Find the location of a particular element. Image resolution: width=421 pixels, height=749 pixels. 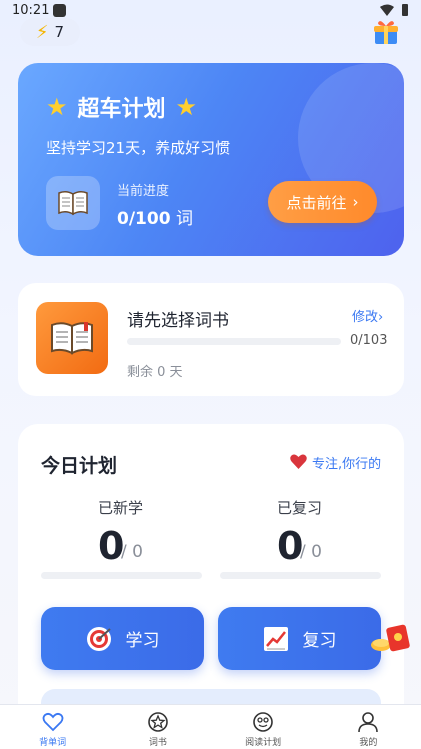

hero-title-row: ★ 超车计划 ★ is located at coordinates (121, 107).